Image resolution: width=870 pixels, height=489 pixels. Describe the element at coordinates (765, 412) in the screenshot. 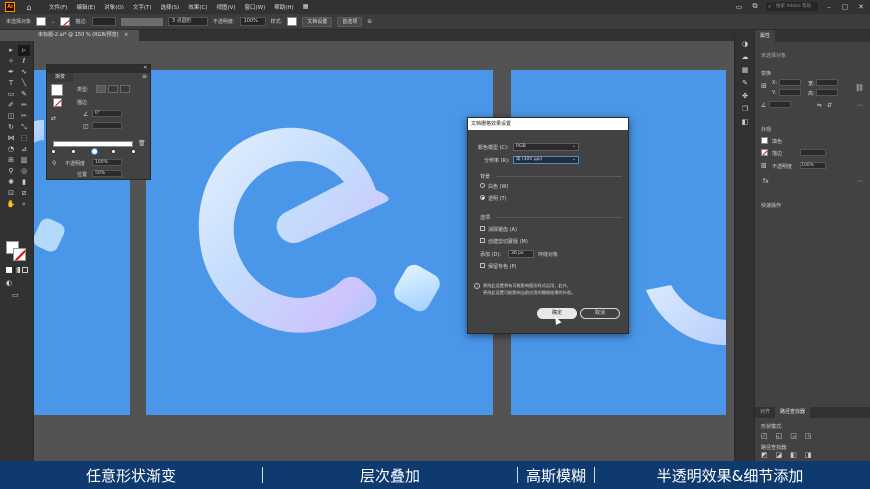

I see `tab-align: 对齐` at that location.